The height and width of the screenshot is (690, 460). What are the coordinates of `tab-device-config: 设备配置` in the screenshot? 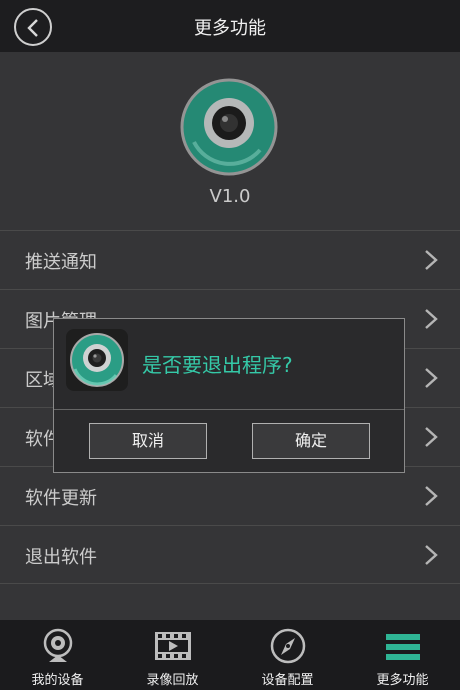 It's located at (287, 655).